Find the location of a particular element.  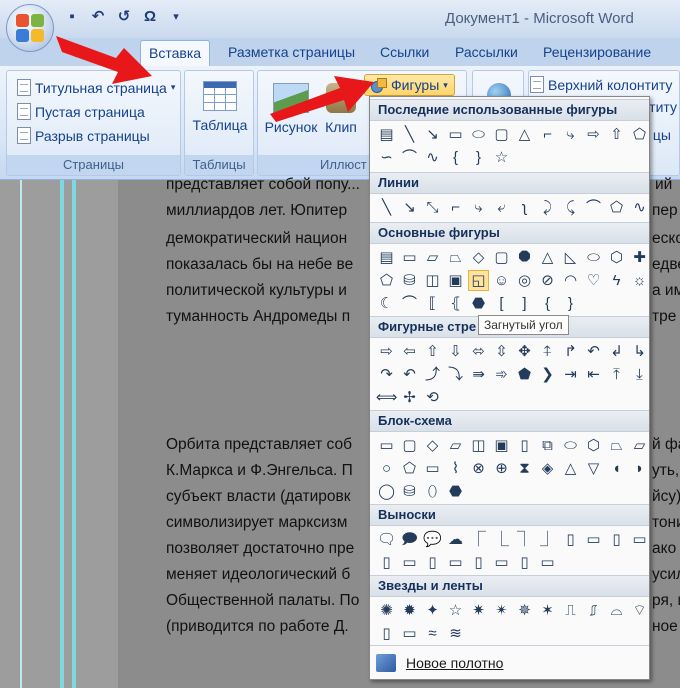

curve-shape-icon: ∽ is located at coordinates (386, 157).